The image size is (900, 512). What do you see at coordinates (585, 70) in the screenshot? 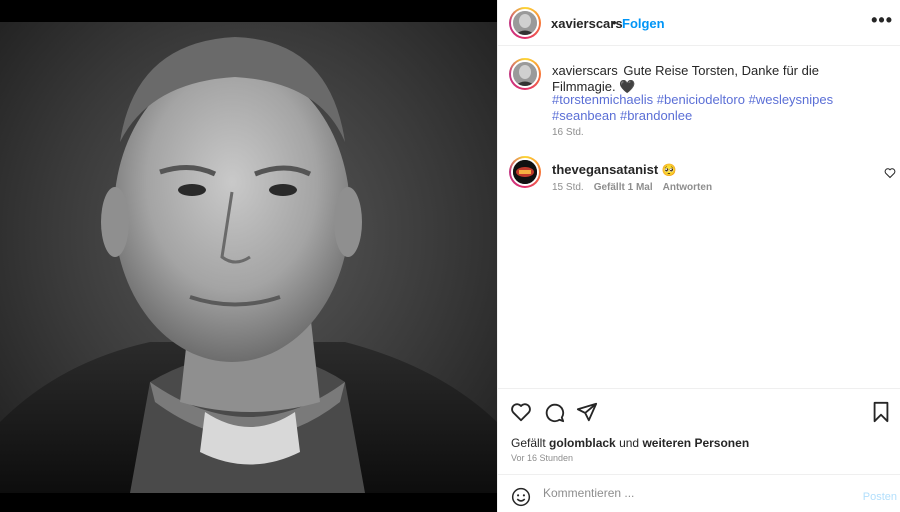
I see `caption-username: xavierscars` at bounding box center [585, 70].